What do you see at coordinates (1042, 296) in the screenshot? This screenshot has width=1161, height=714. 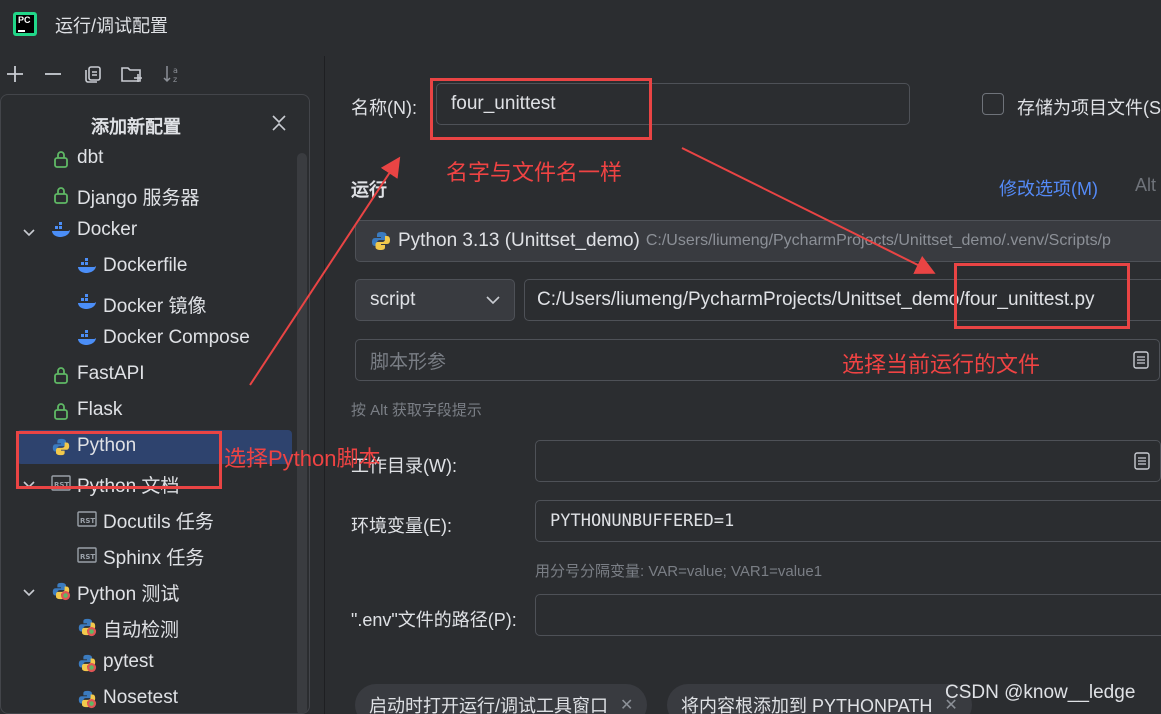 I see `annotation-box-script` at bounding box center [1042, 296].